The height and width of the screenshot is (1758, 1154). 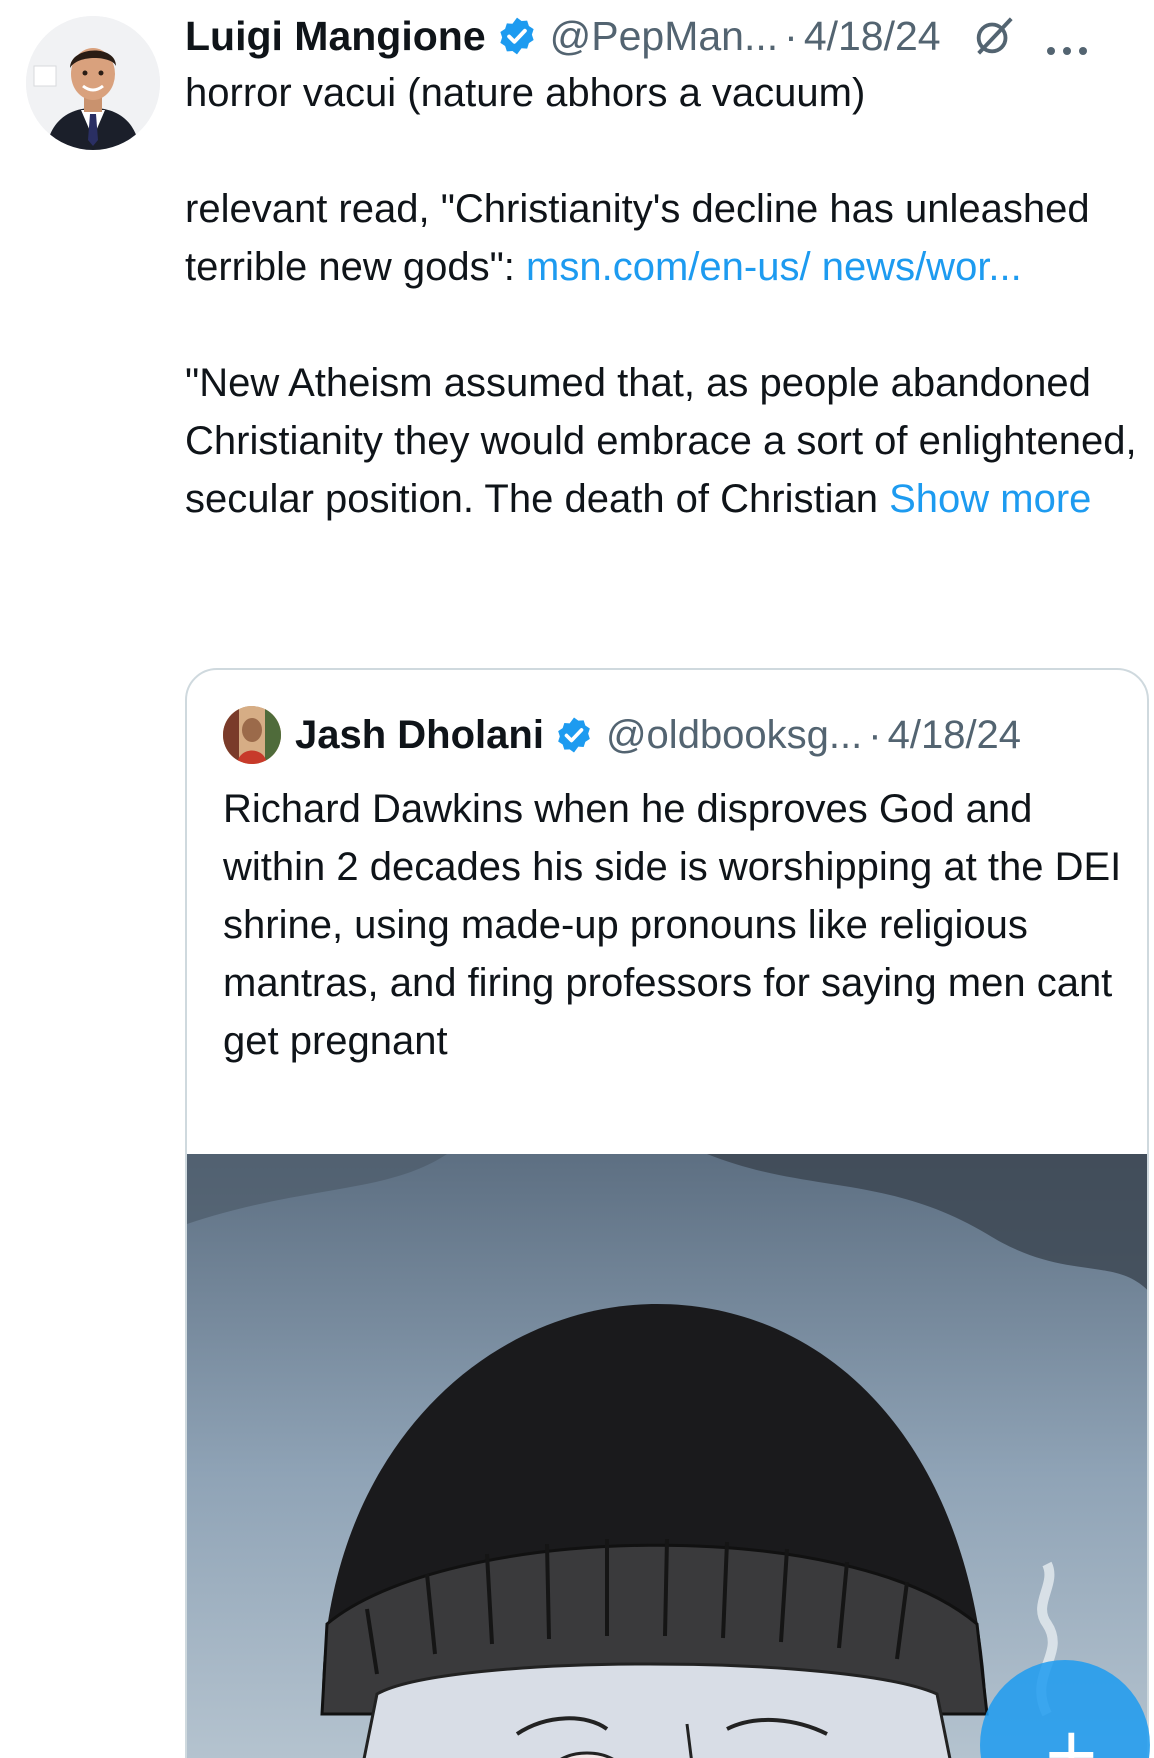 I want to click on tweet-paragraph-1: horror vacui (nature abhors a vacuum), so click(x=525, y=93).